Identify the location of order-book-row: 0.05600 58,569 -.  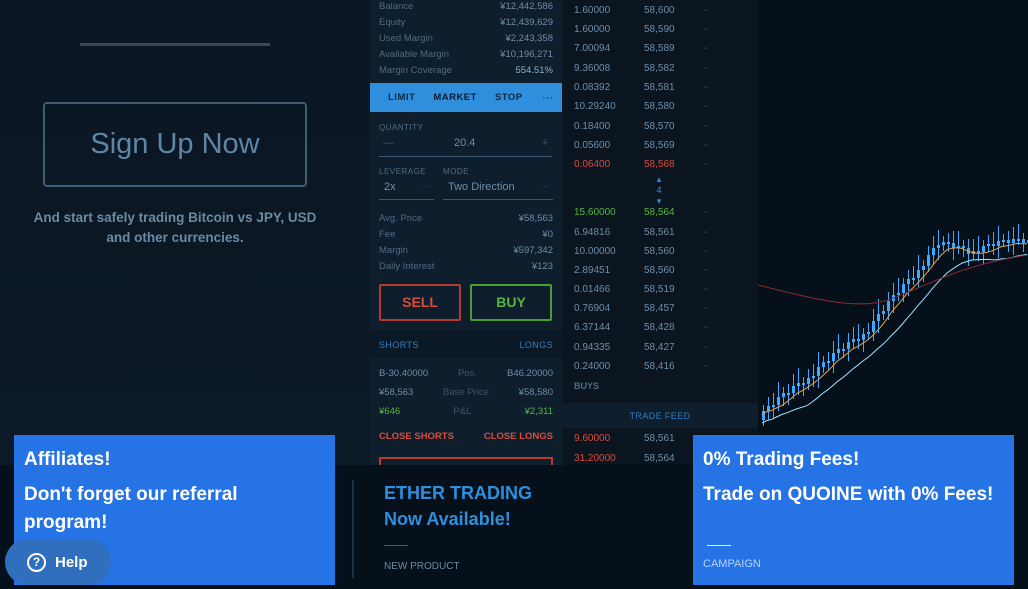
(659, 145).